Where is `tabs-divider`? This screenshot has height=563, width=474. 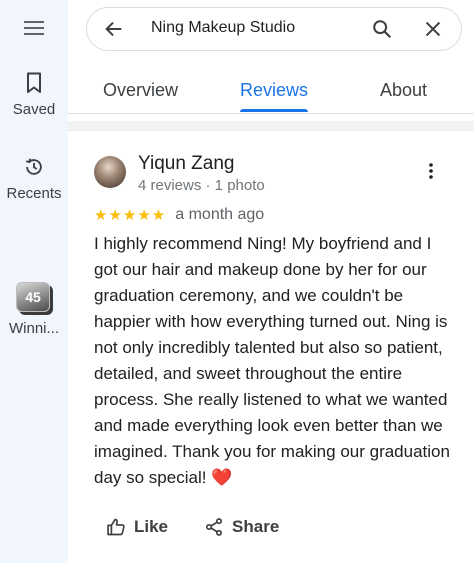 tabs-divider is located at coordinates (271, 113).